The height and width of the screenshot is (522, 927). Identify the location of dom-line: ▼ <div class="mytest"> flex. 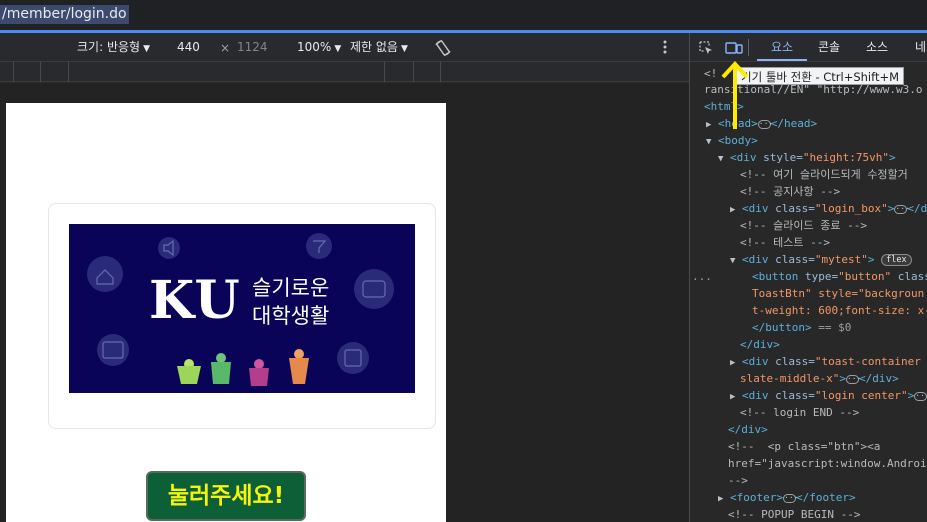
(821, 260).